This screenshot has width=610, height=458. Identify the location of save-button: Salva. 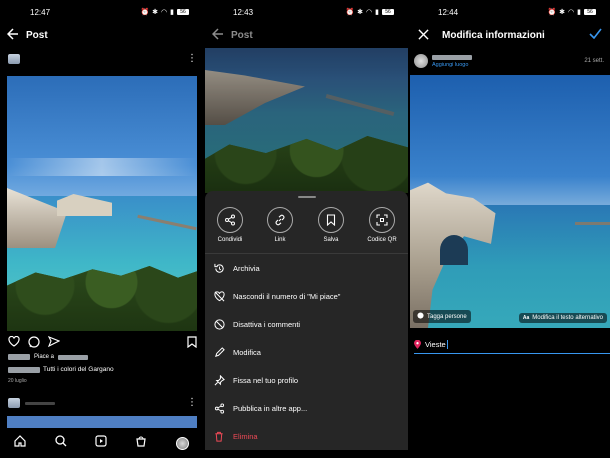
(331, 225).